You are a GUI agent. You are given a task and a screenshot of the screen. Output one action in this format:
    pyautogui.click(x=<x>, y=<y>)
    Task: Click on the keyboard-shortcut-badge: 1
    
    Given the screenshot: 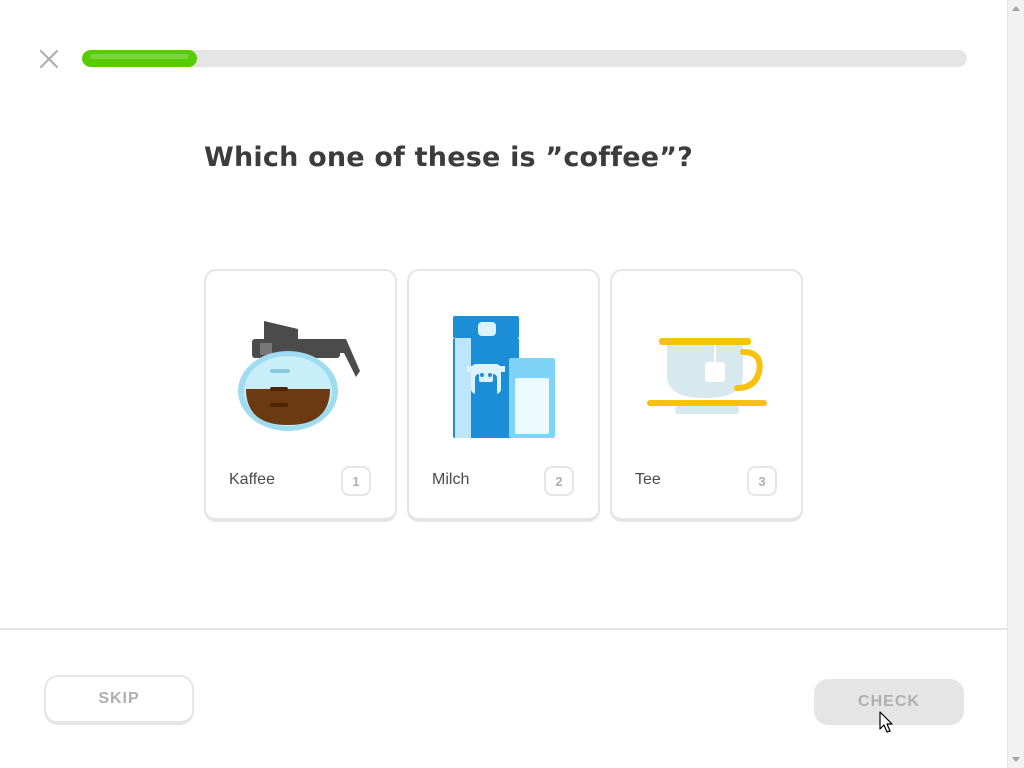 What is the action you would take?
    pyautogui.click(x=356, y=481)
    